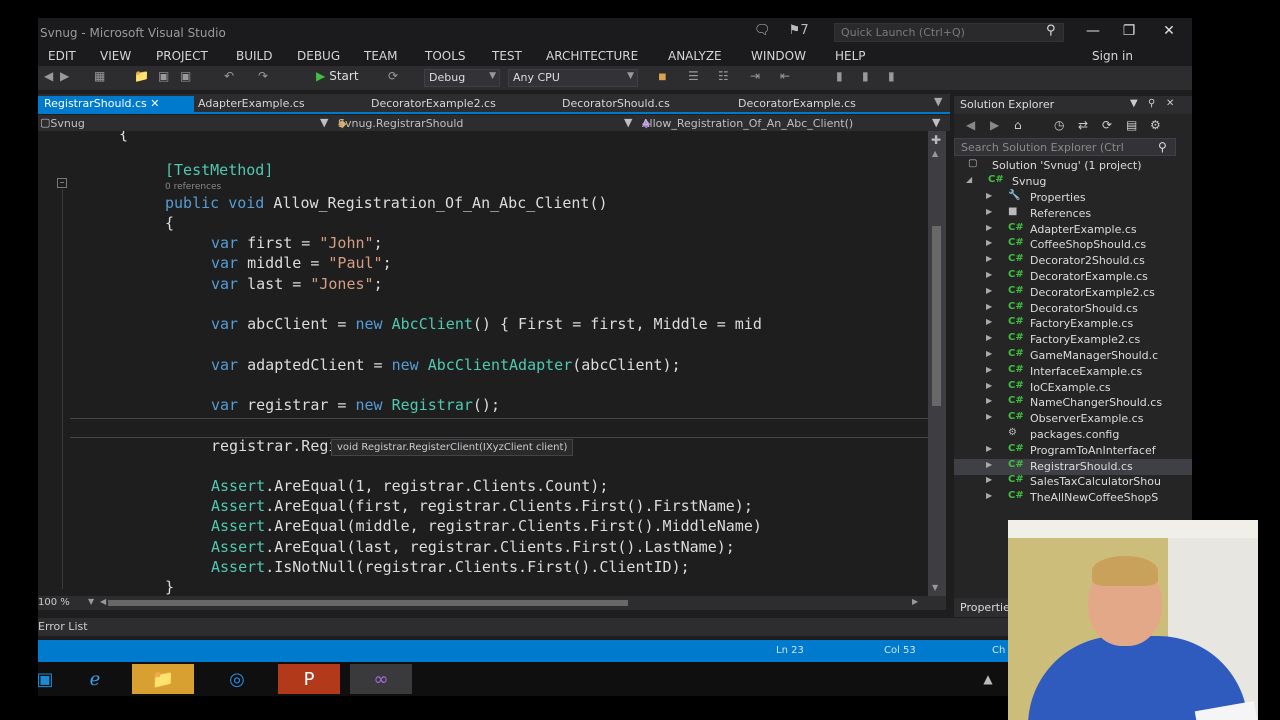 This screenshot has height=720, width=1280. What do you see at coordinates (1073, 166) in the screenshot?
I see `tree-solution: ▢ Solution 'Svnug' (1 project)` at bounding box center [1073, 166].